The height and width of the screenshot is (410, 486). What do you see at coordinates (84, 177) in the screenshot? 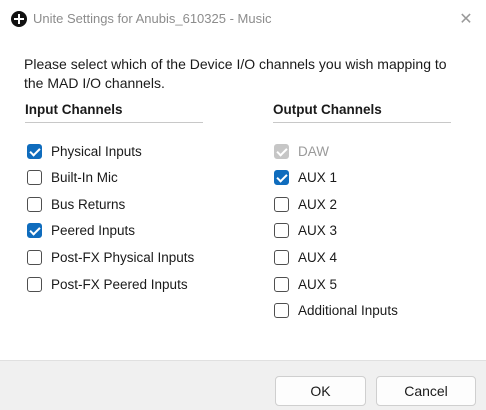
I see `checkbox-label: Built-In Mic` at bounding box center [84, 177].